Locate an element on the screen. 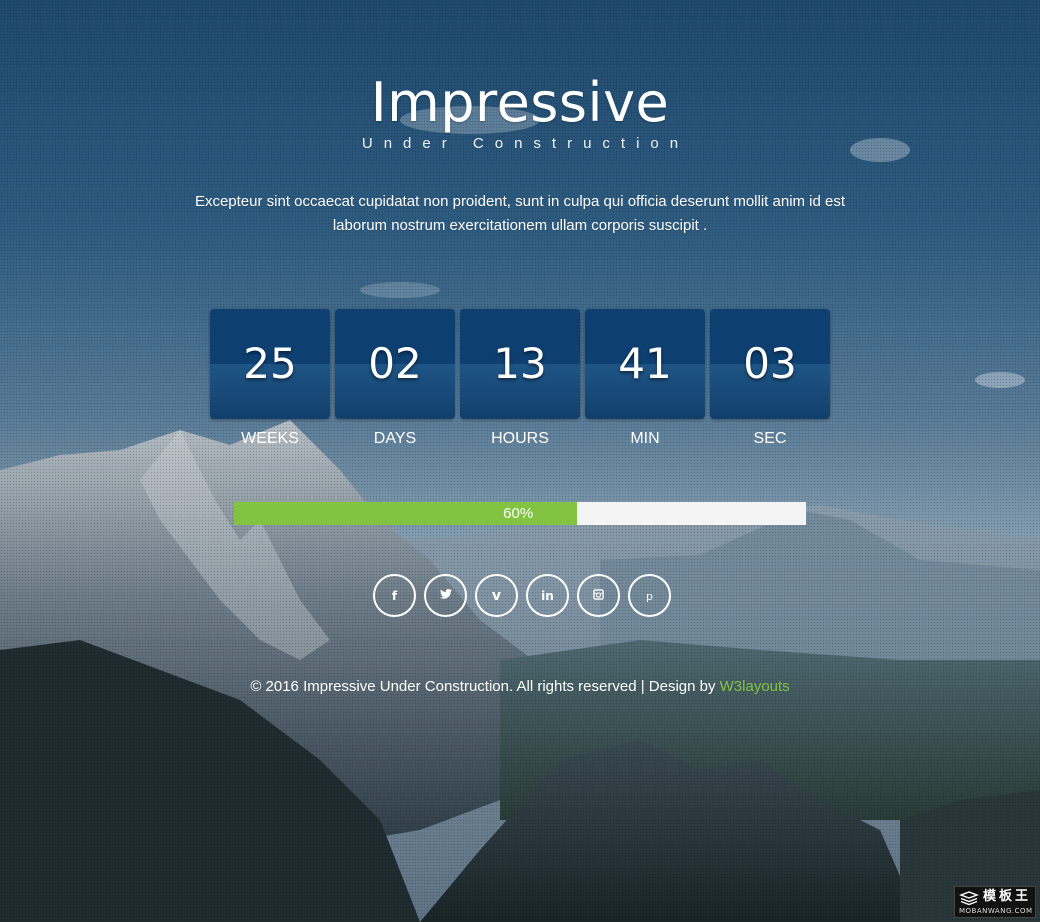 This screenshot has width=1040, height=922. countdown-label: MIN is located at coordinates (645, 438).